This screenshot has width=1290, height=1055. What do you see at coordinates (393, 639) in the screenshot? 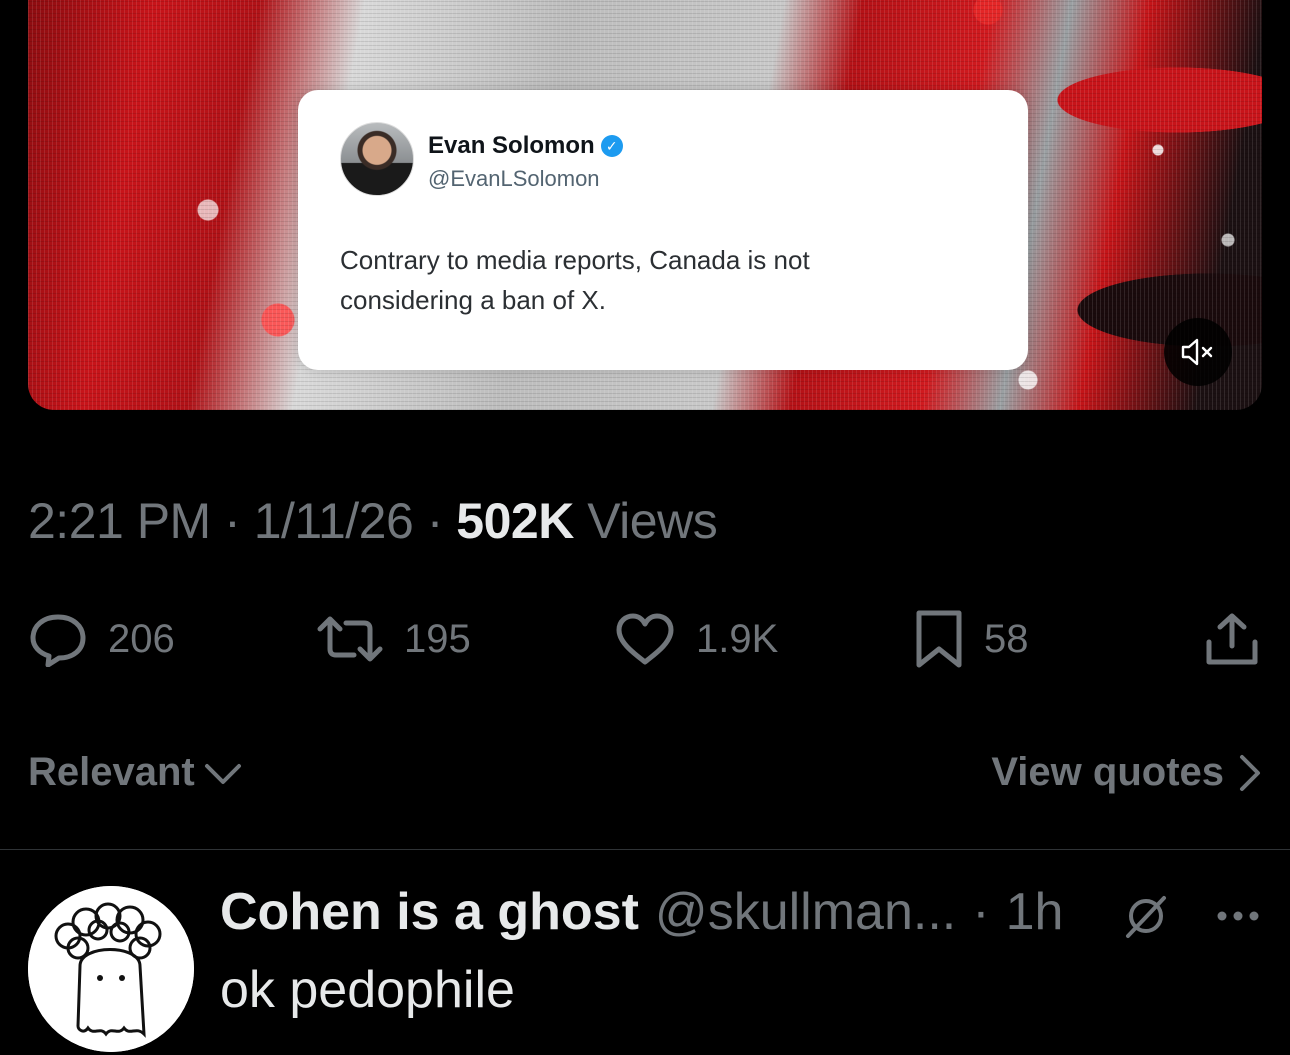
I see `repost-button: 195` at bounding box center [393, 639].